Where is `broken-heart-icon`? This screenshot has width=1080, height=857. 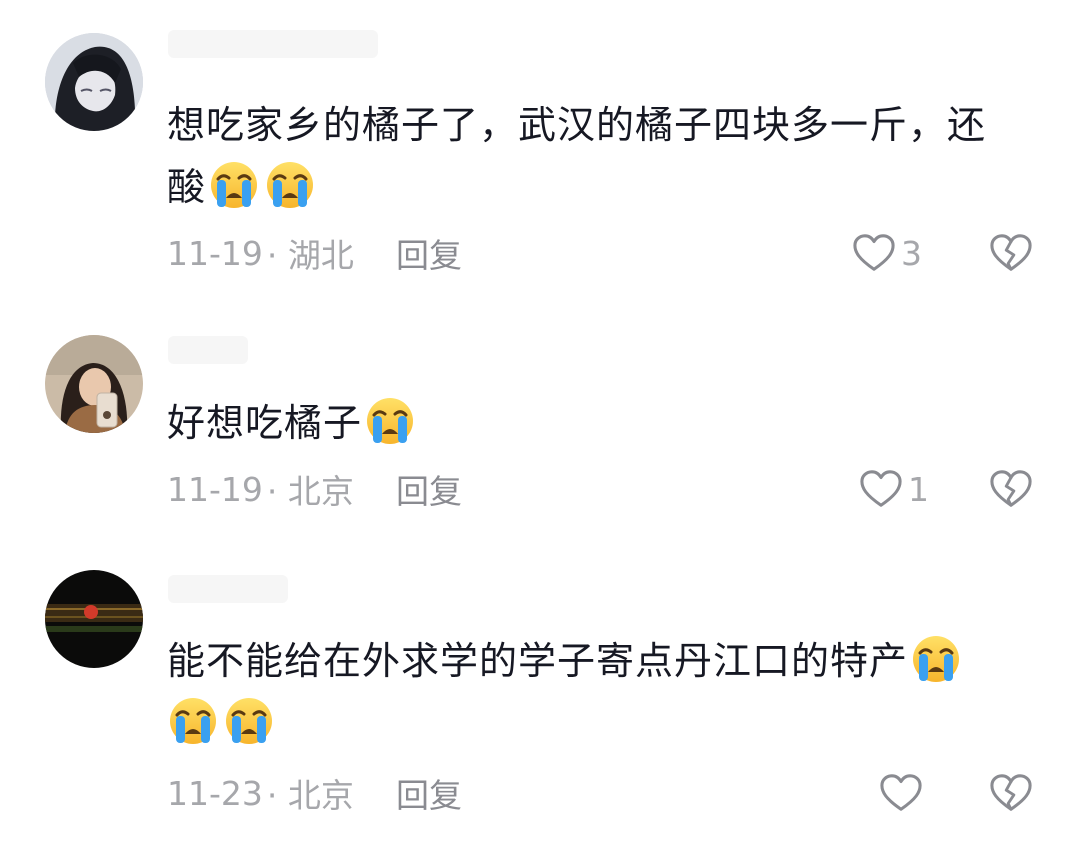 broken-heart-icon is located at coordinates (1011, 793).